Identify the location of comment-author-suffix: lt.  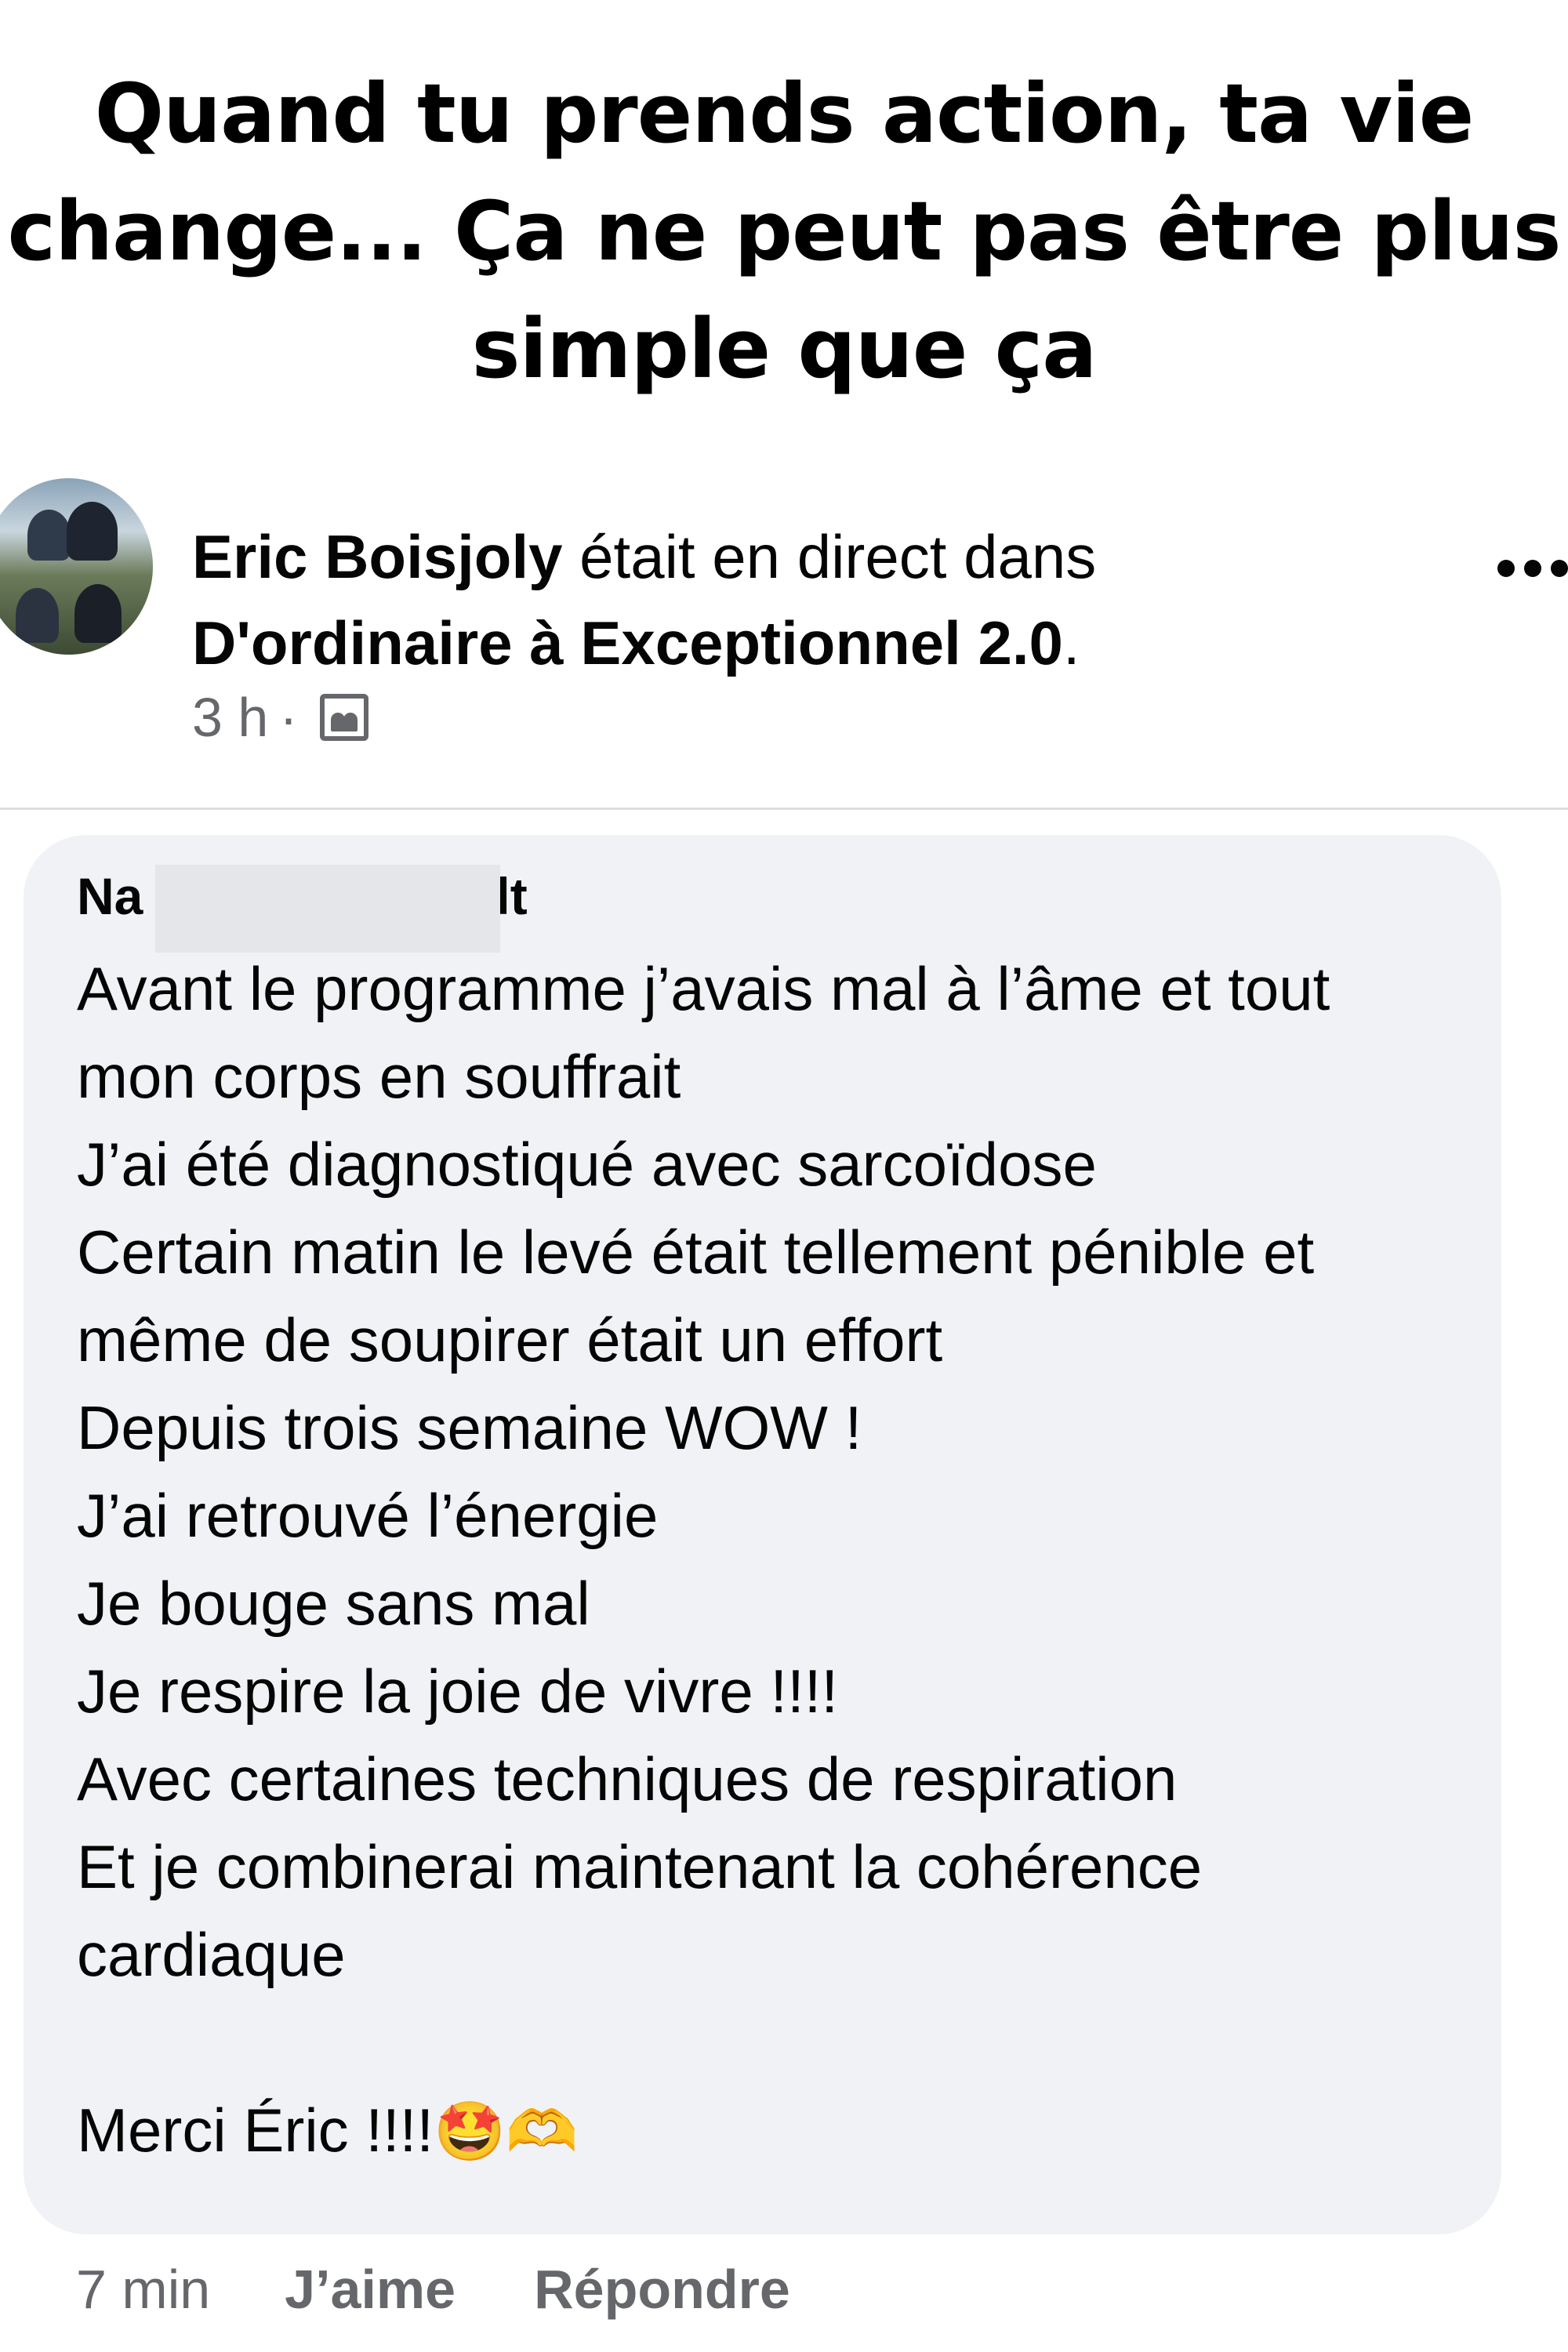
(511, 896).